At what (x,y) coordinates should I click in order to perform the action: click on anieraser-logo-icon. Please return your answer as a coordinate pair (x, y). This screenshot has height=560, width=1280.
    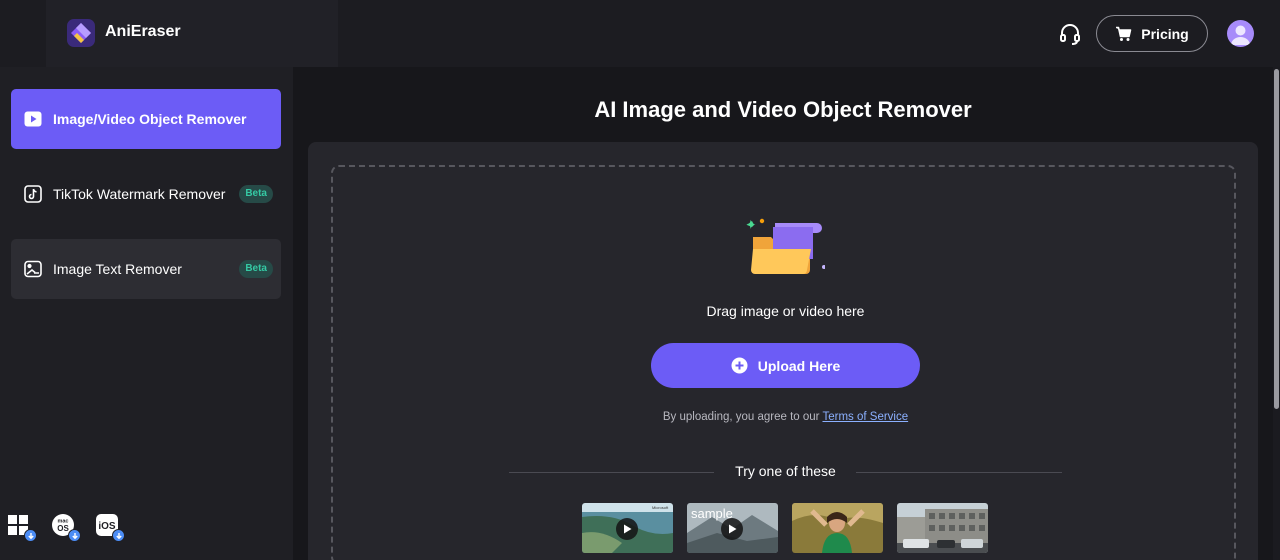
    Looking at the image, I should click on (81, 33).